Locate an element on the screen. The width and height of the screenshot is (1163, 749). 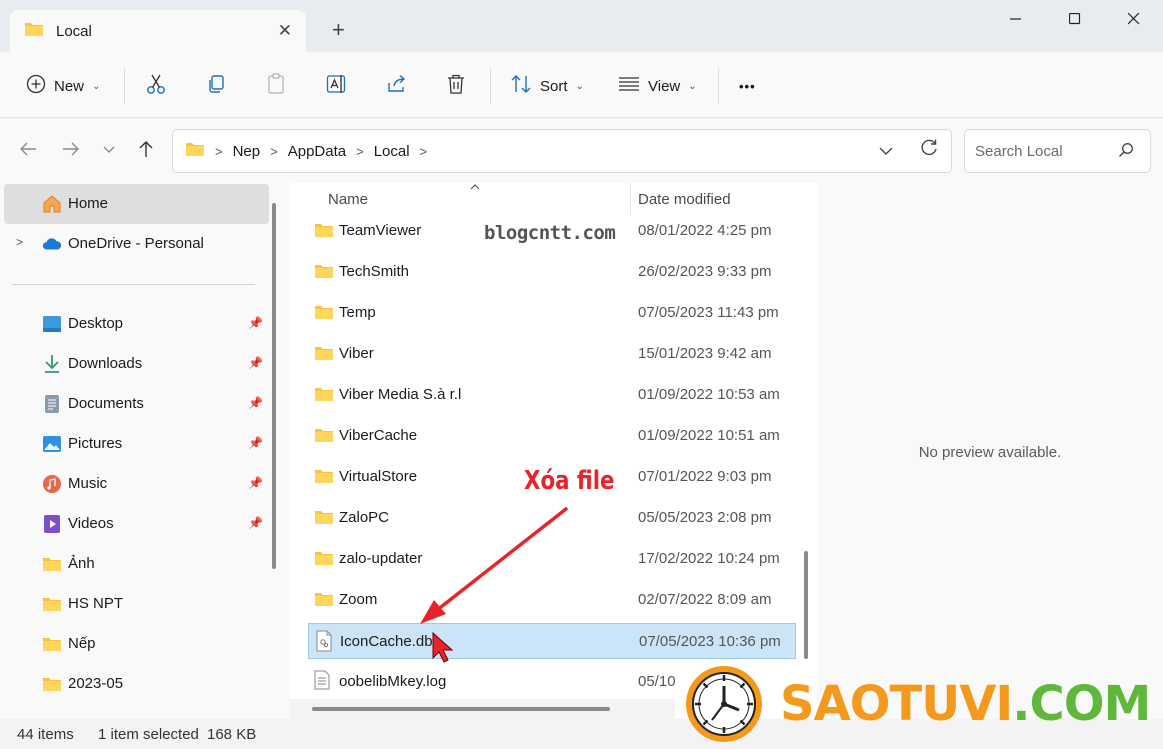
minimize-button is located at coordinates (1015, 19).